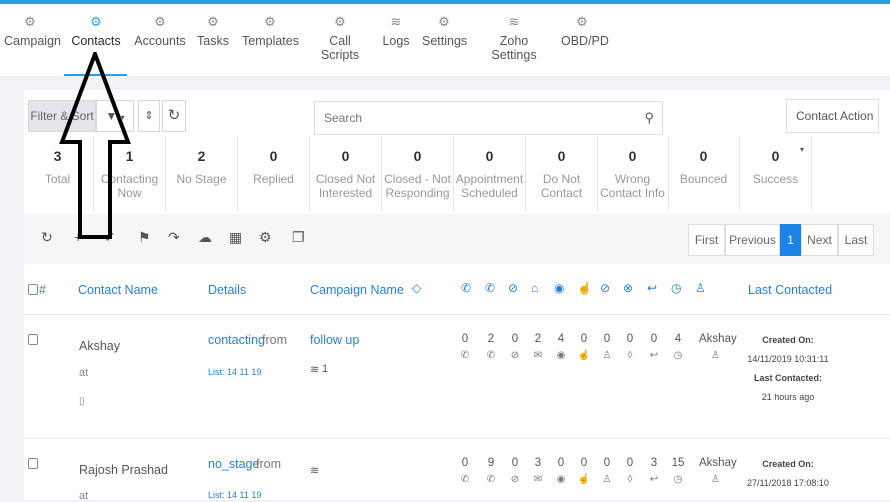  I want to click on grid-icon: ▦, so click(235, 237).